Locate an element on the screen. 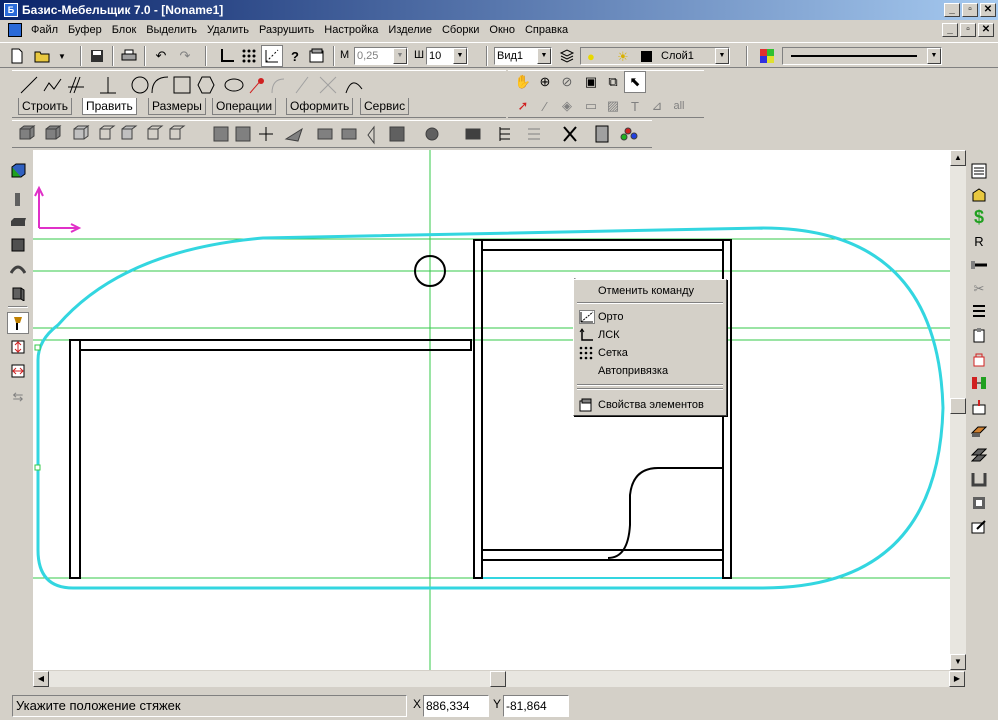 The width and height of the screenshot is (998, 720). zoom-window-icon: ⊘ is located at coordinates (567, 82).